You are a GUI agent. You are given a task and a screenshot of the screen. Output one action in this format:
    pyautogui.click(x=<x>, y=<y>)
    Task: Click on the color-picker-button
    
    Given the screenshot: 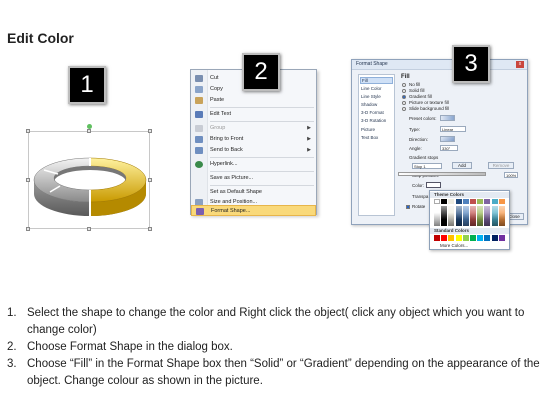 What is the action you would take?
    pyautogui.click(x=433, y=185)
    